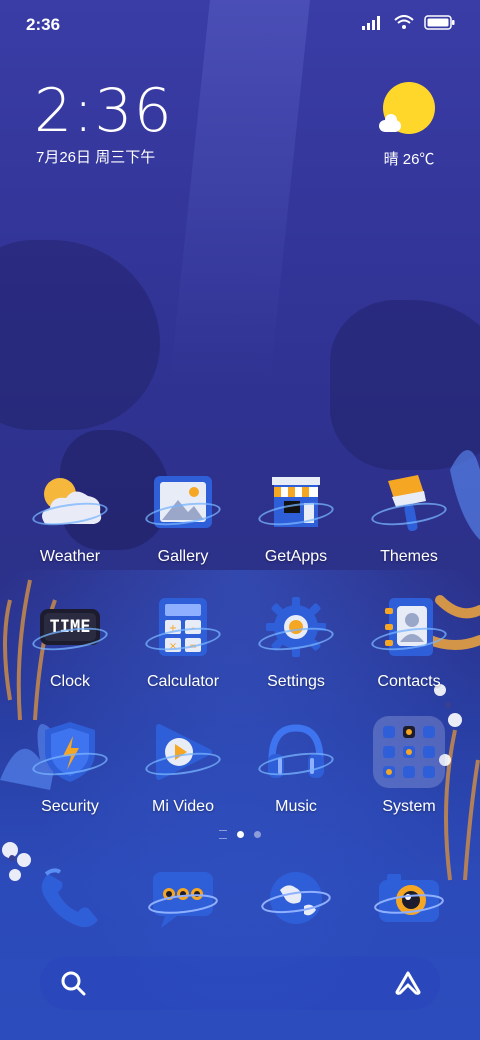 The height and width of the screenshot is (1040, 480). Describe the element at coordinates (296, 502) in the screenshot. I see `getapps-icon` at that location.